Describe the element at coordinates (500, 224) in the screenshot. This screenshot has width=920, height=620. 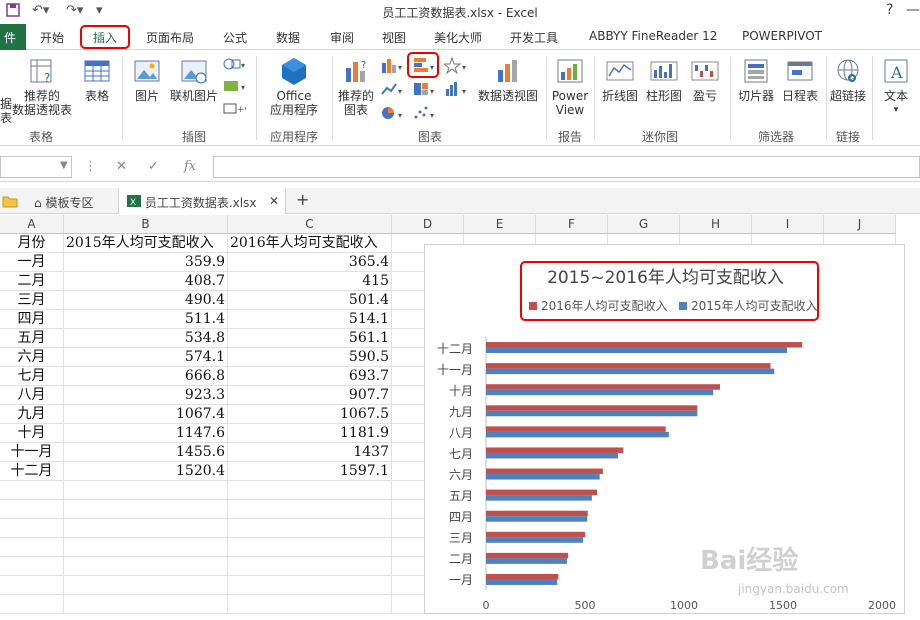
I see `column-header-e: E` at that location.